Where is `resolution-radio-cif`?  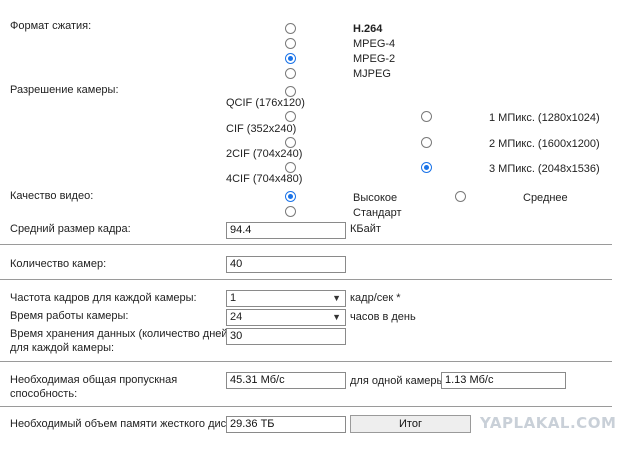 resolution-radio-cif is located at coordinates (290, 116).